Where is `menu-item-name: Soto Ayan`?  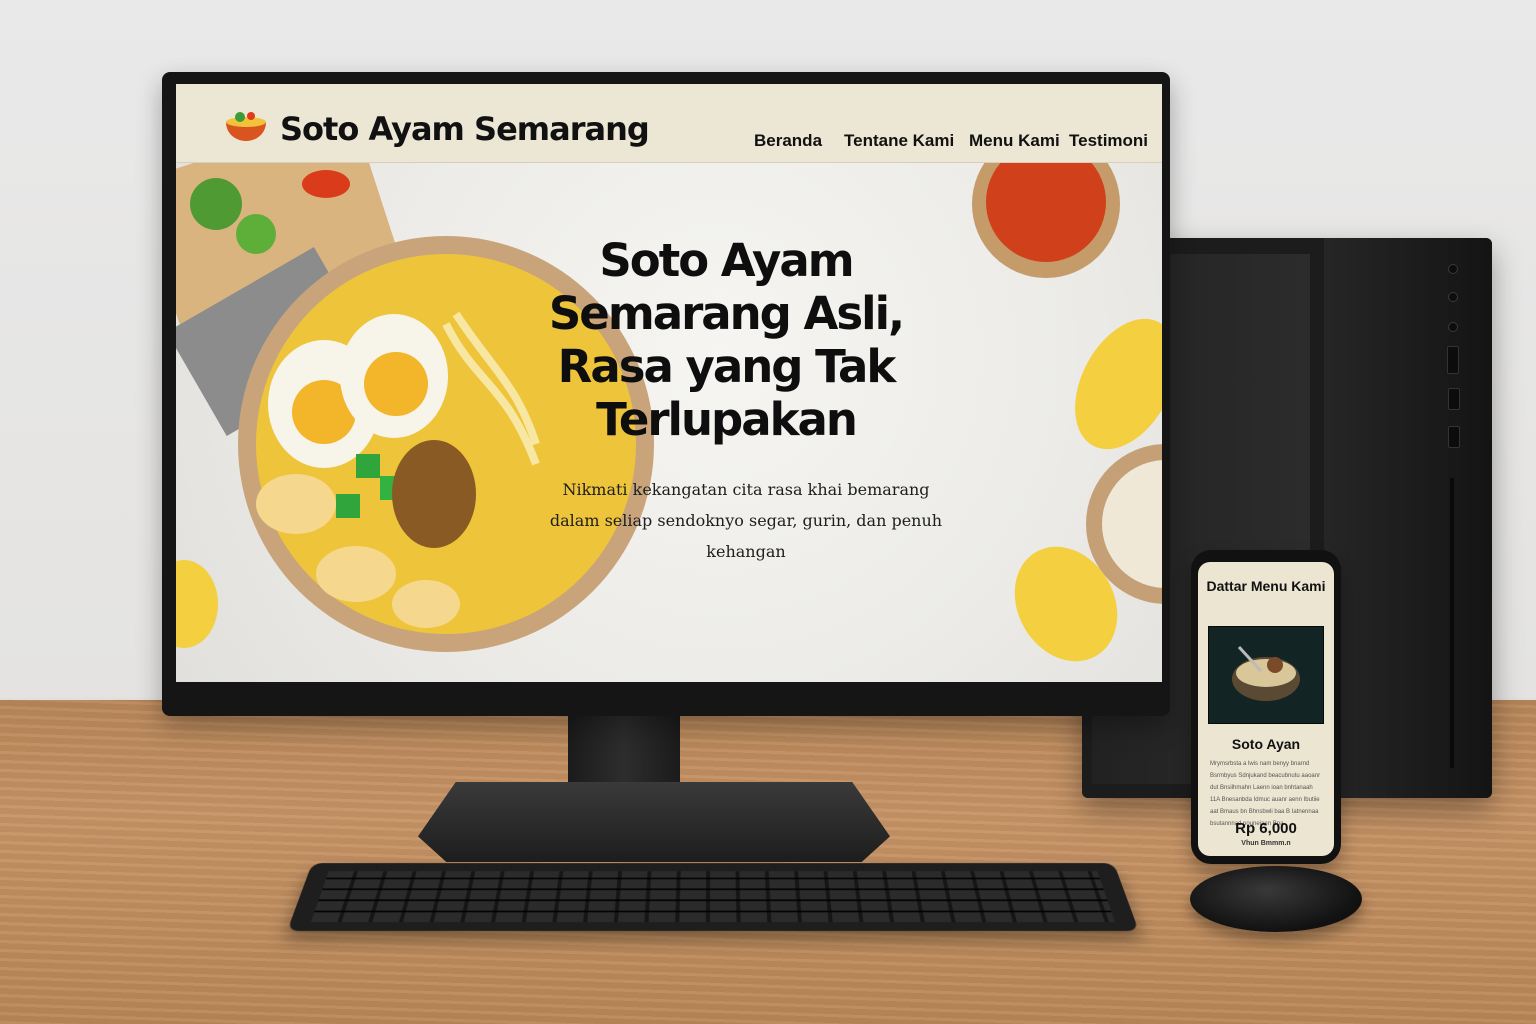 menu-item-name: Soto Ayan is located at coordinates (1266, 744).